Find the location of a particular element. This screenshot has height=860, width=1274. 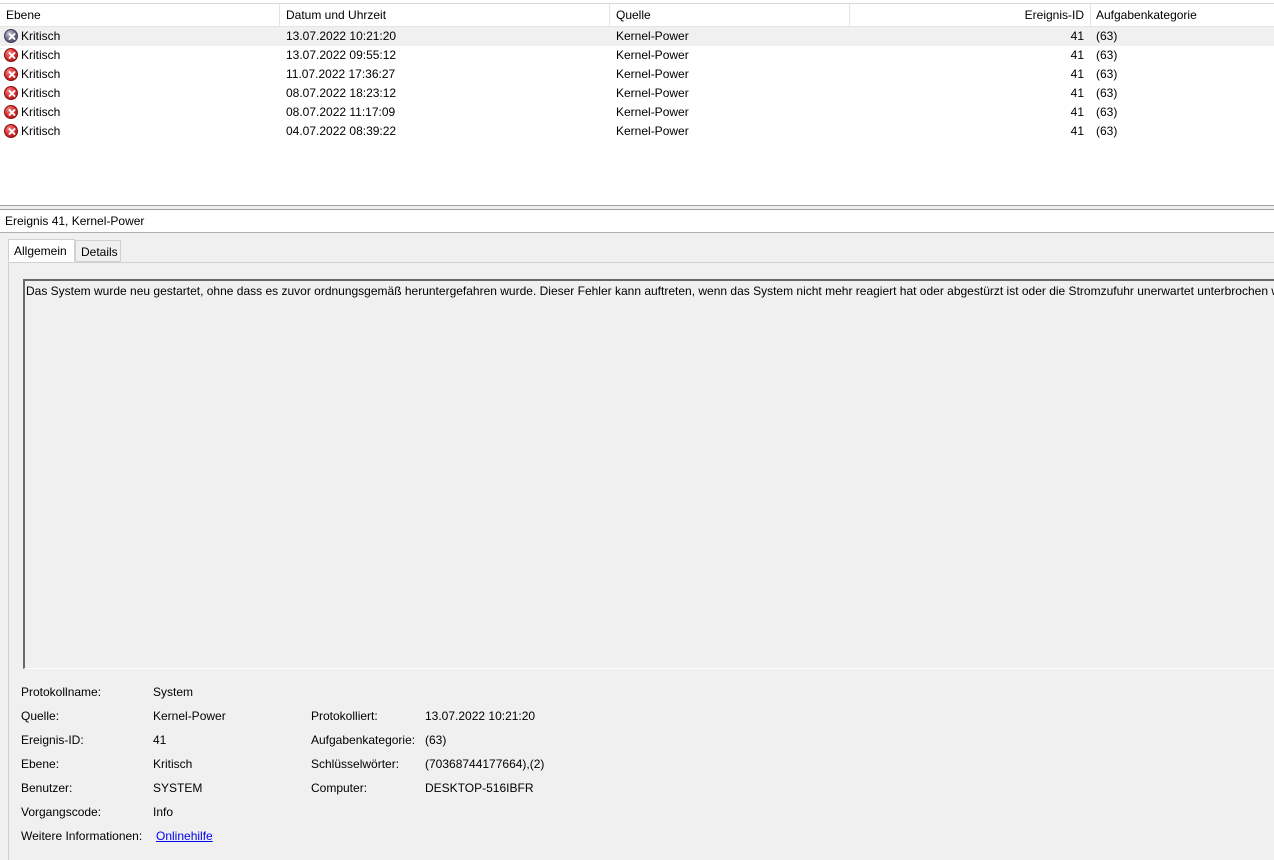

date-cell: 08.07.2022 11:17:09 is located at coordinates (341, 112).